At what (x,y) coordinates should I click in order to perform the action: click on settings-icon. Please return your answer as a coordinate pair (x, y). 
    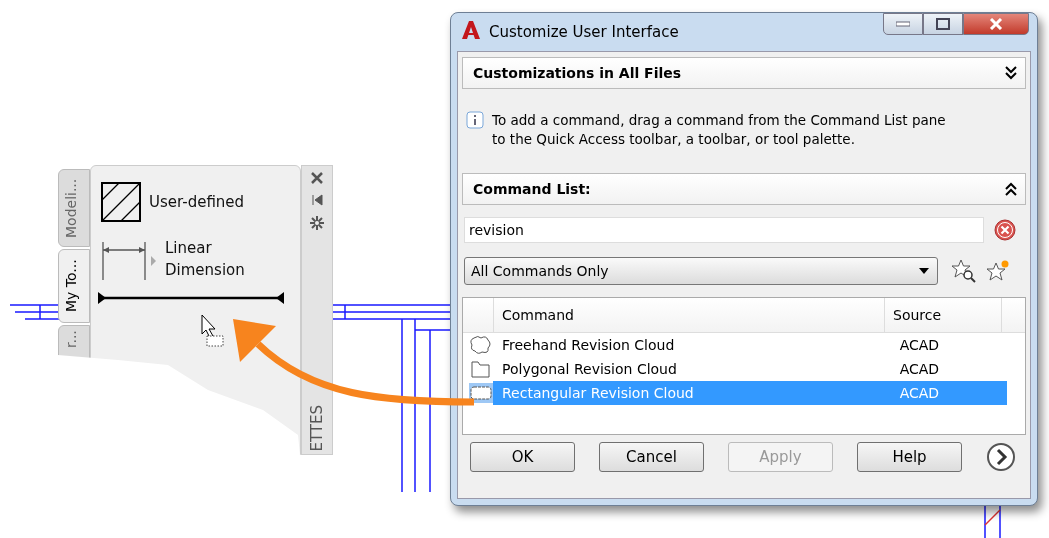
    Looking at the image, I should click on (317, 223).